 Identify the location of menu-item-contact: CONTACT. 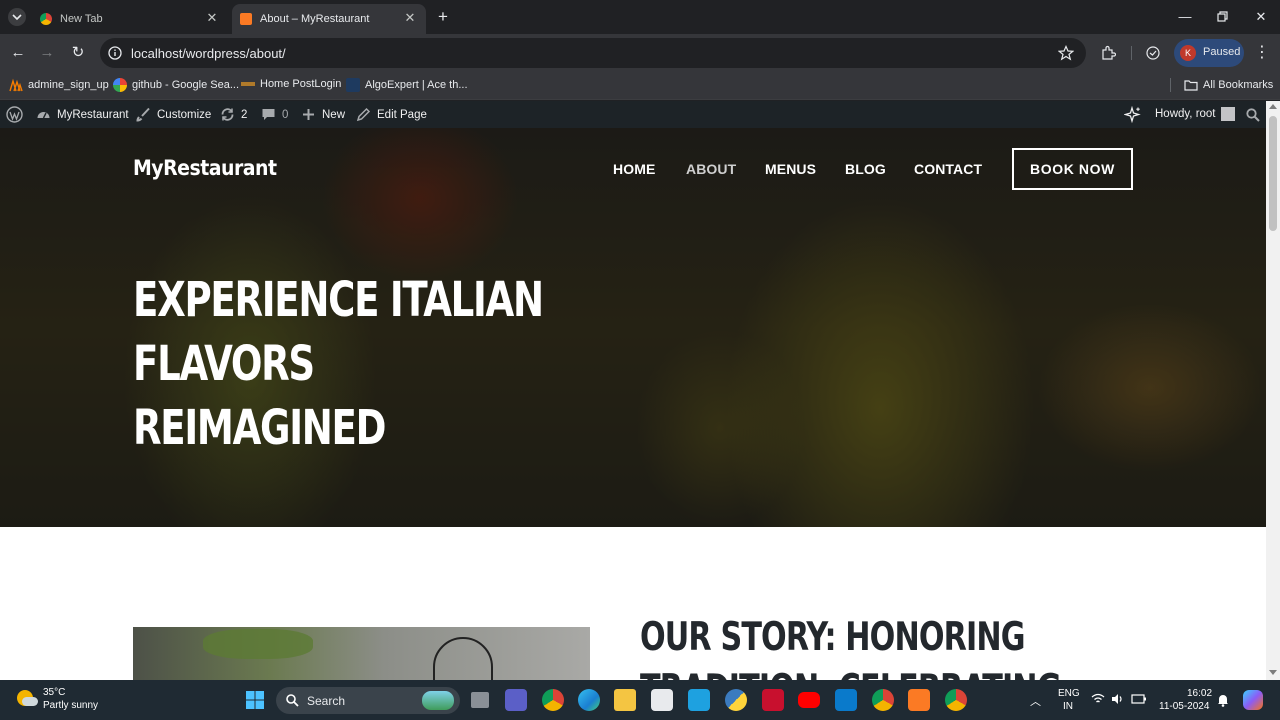
(948, 169).